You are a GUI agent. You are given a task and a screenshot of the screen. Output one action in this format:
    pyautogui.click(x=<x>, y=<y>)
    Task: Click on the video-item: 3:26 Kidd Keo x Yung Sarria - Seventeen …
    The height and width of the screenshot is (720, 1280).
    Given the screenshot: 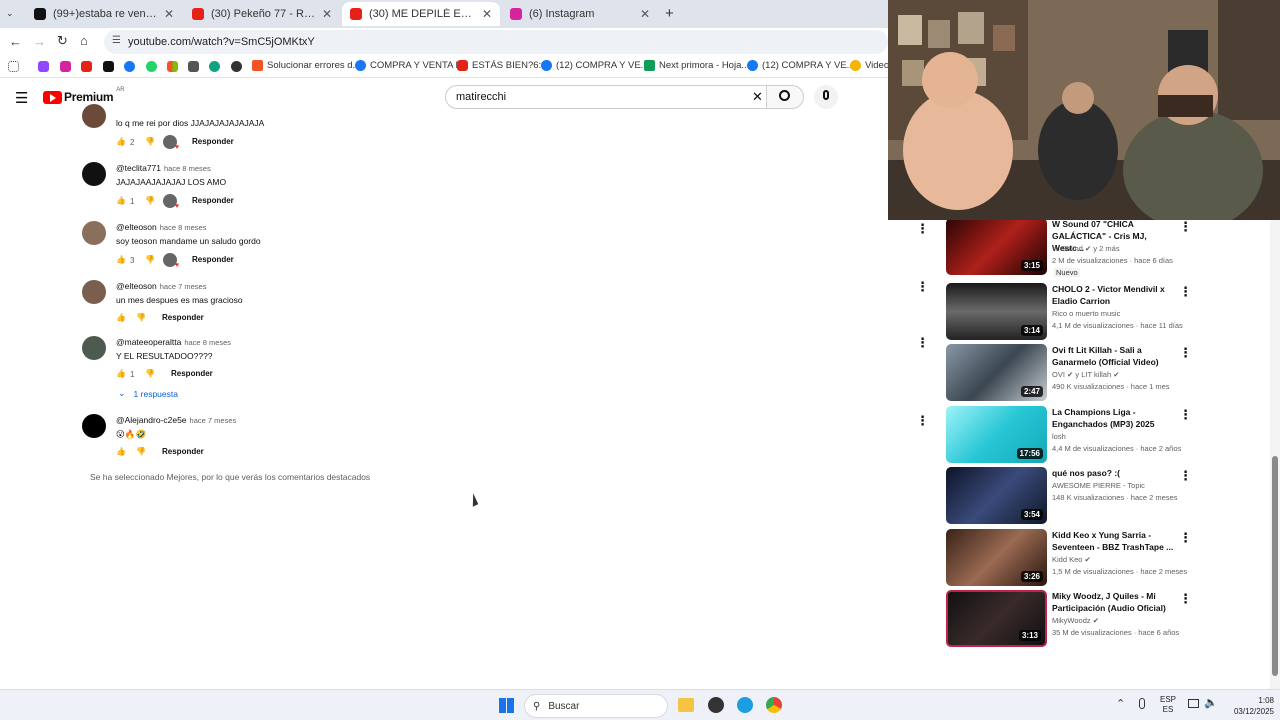 What is the action you would take?
    pyautogui.click(x=1069, y=558)
    